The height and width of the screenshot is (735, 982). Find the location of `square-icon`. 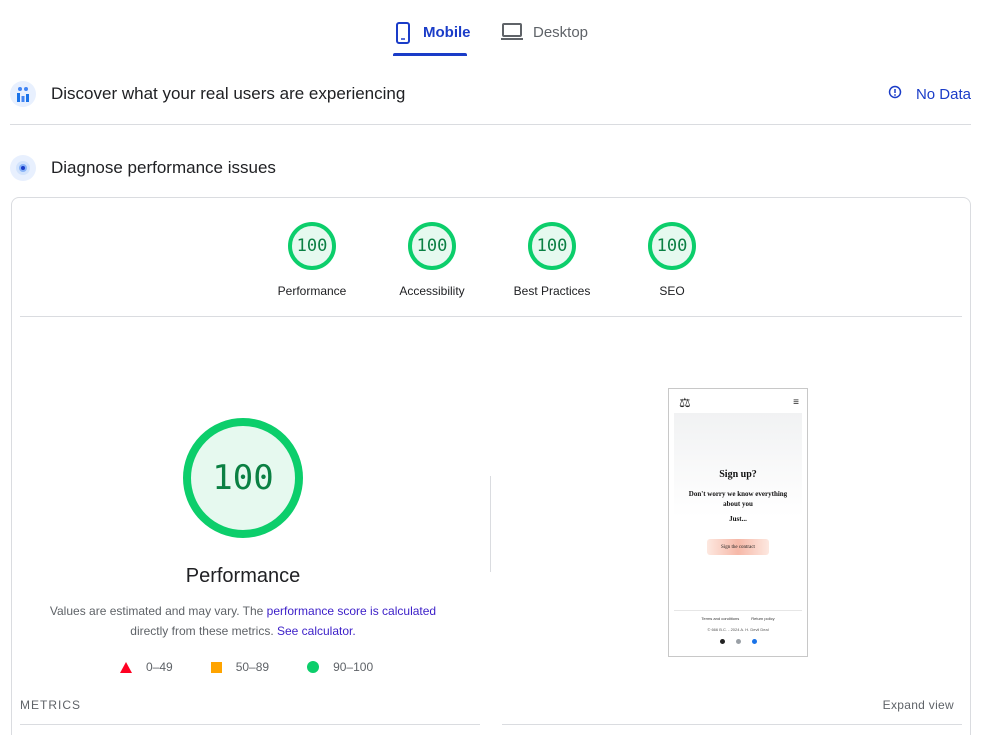

square-icon is located at coordinates (216, 667).